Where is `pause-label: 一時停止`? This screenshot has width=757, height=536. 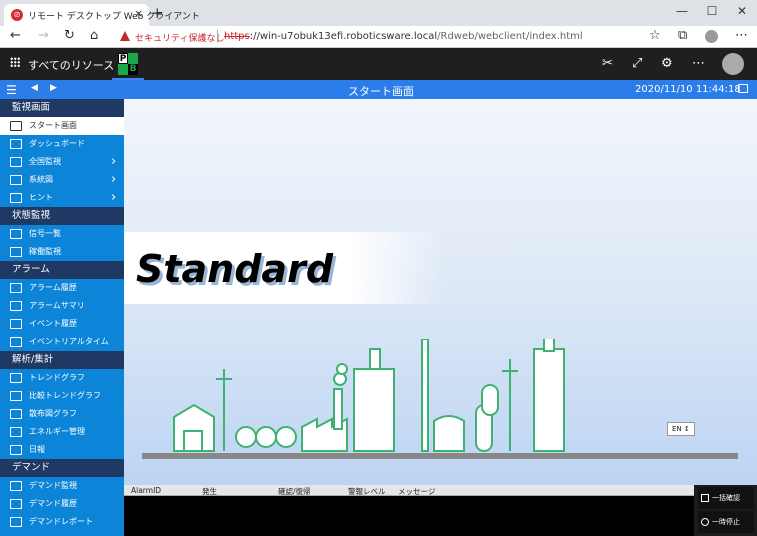 pause-label: 一時停止 is located at coordinates (726, 522).